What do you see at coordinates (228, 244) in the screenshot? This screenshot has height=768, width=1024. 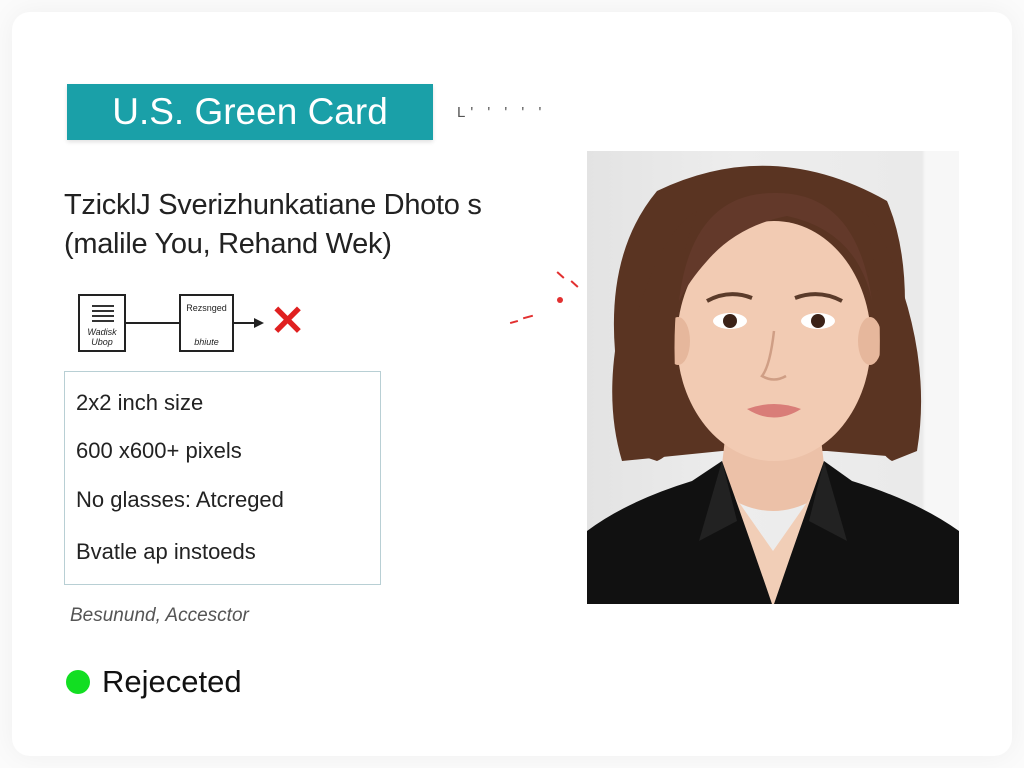 I see `headline-line-2: (malile You, Rehand Wek)` at bounding box center [228, 244].